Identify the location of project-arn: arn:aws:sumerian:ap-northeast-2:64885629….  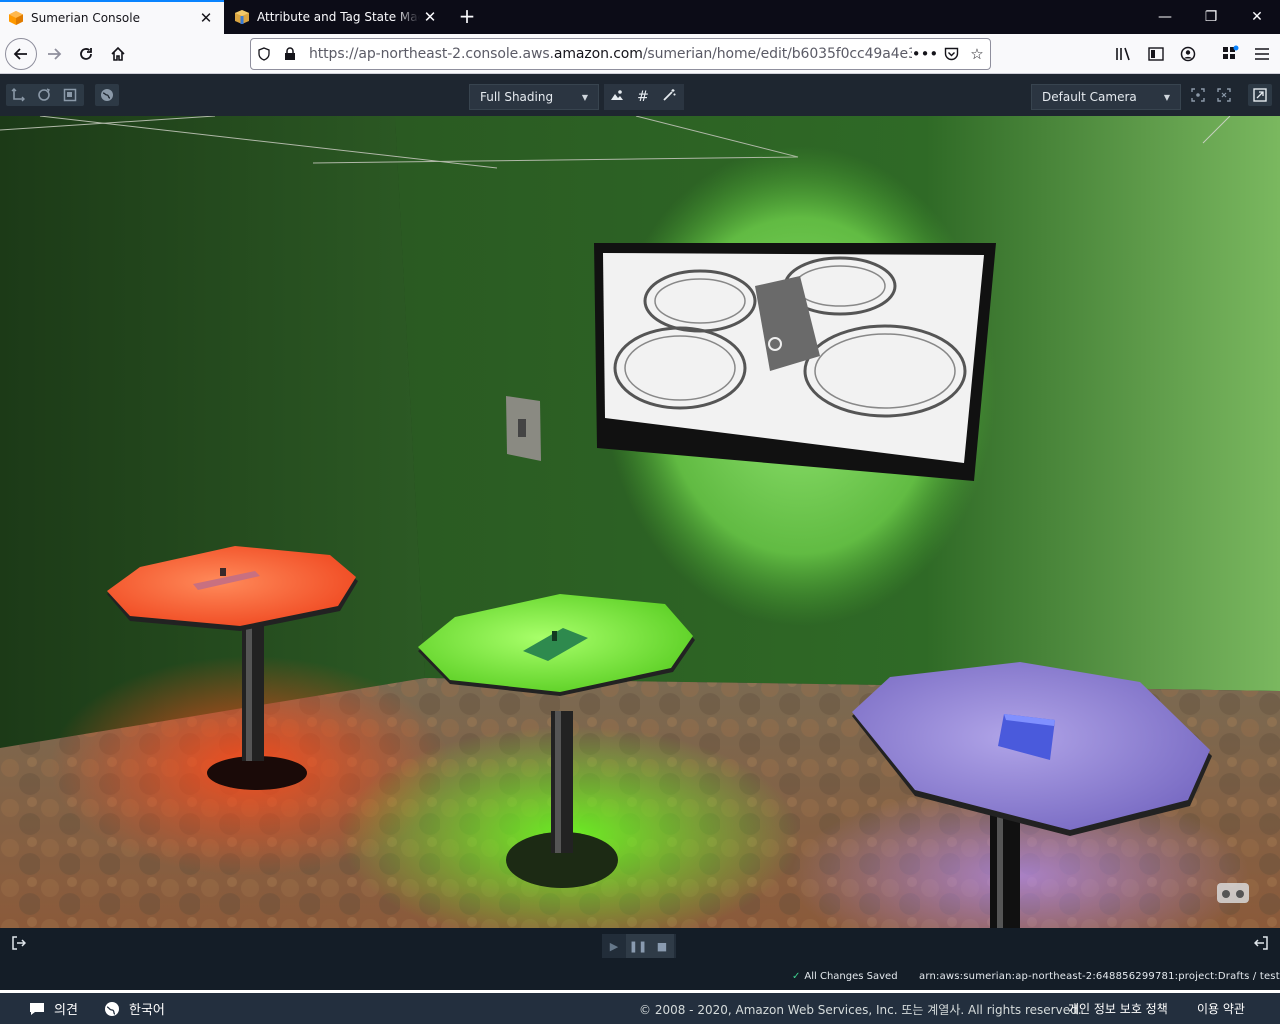
(1099, 976).